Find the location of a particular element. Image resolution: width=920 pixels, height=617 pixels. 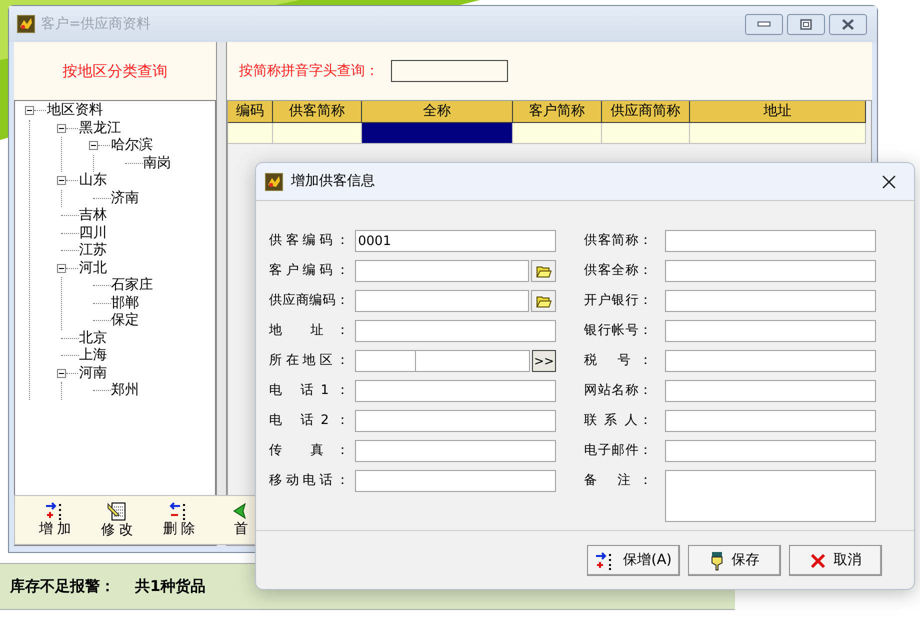

dialog-button: 取消 is located at coordinates (835, 560).